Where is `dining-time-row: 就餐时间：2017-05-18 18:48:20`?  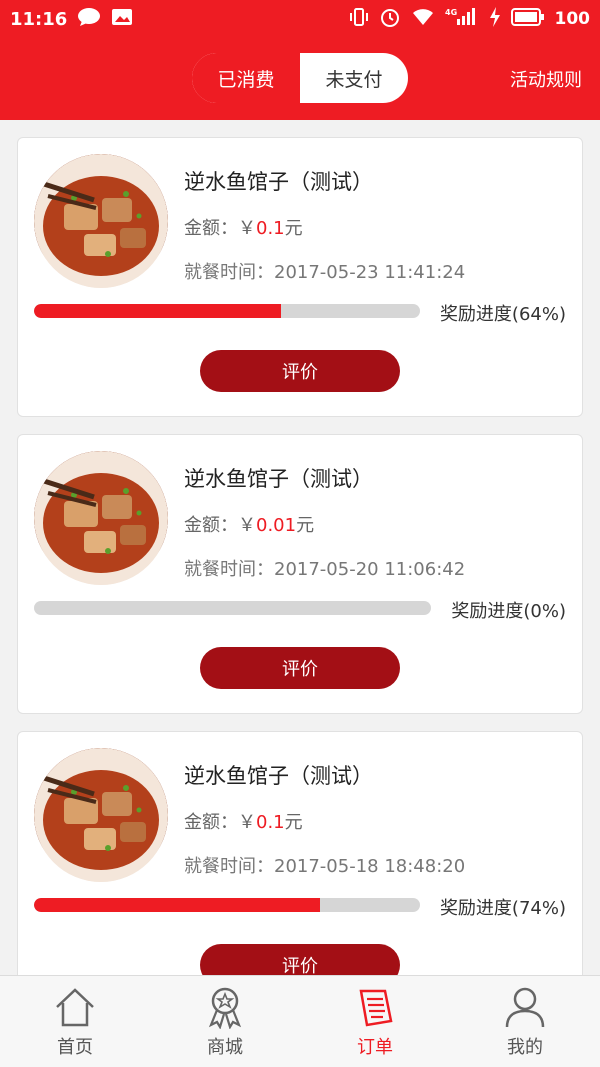 dining-time-row: 就餐时间：2017-05-18 18:48:20 is located at coordinates (324, 865).